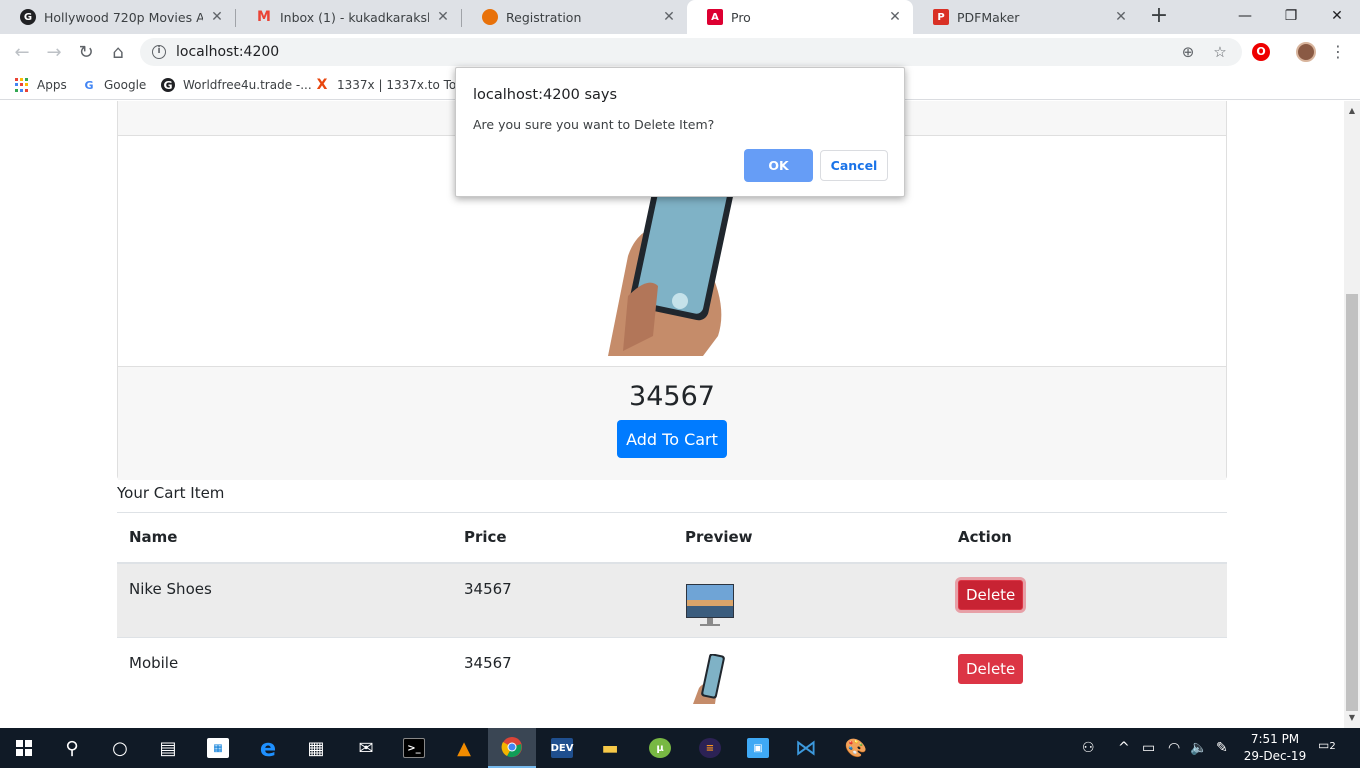 This screenshot has height=768, width=1360. I want to click on pdf-icon: P, so click(941, 17).